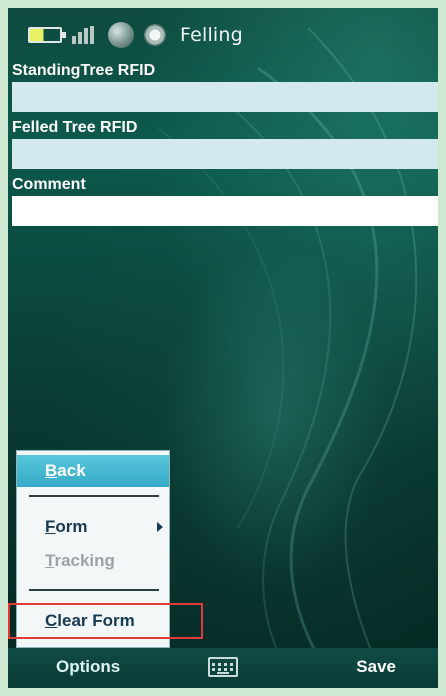 The height and width of the screenshot is (696, 446). I want to click on signal-icon, so click(85, 35).